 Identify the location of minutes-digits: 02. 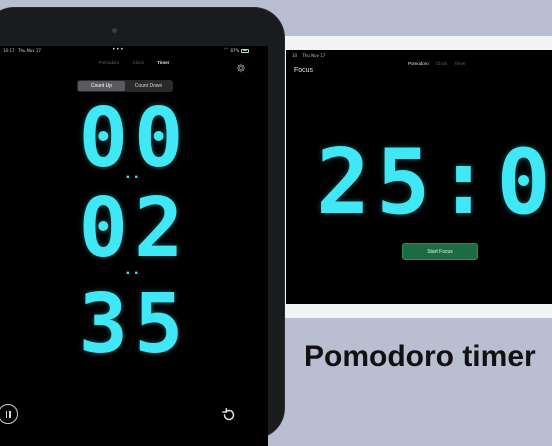
(134, 228).